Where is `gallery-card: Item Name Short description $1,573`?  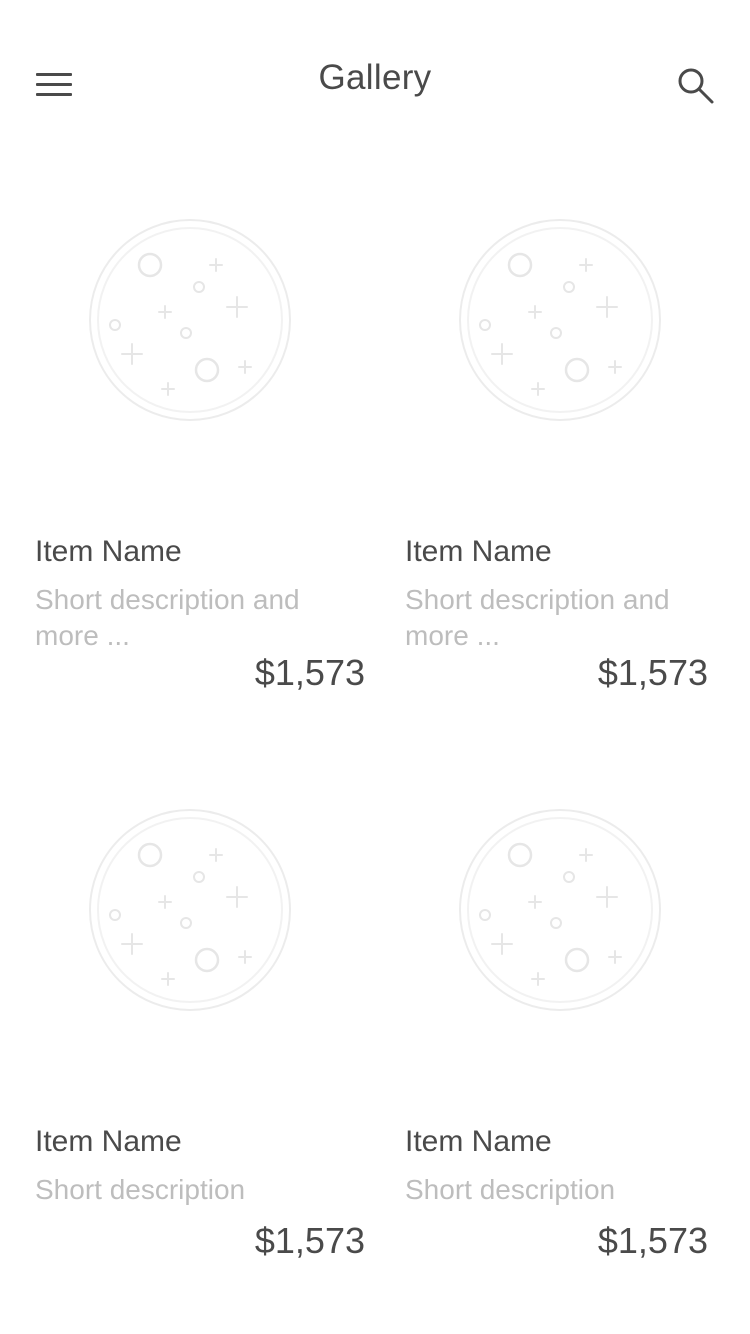
gallery-card: Item Name Short description $1,573 is located at coordinates (556, 1035).